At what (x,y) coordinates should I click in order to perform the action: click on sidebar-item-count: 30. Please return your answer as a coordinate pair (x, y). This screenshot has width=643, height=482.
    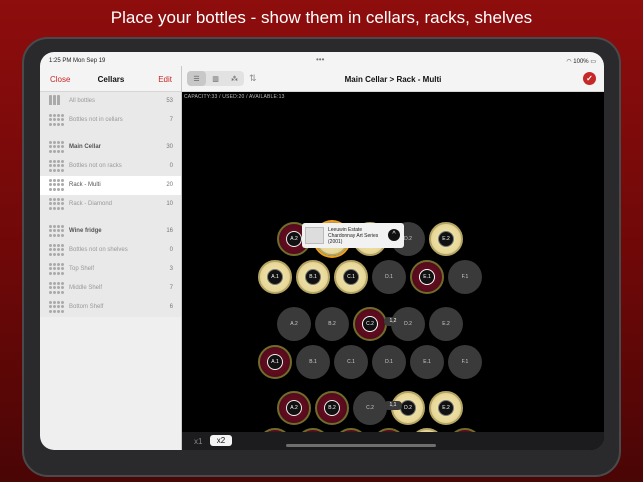
    Looking at the image, I should click on (169, 147).